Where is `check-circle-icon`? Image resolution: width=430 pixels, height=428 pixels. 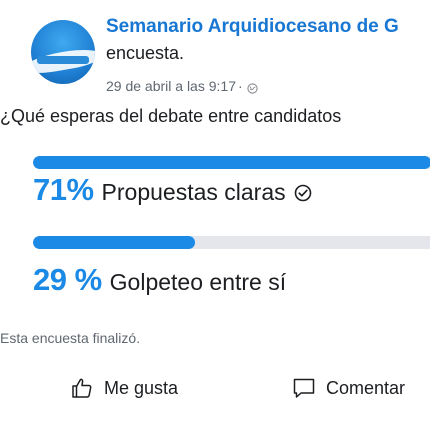
check-circle-icon is located at coordinates (303, 193).